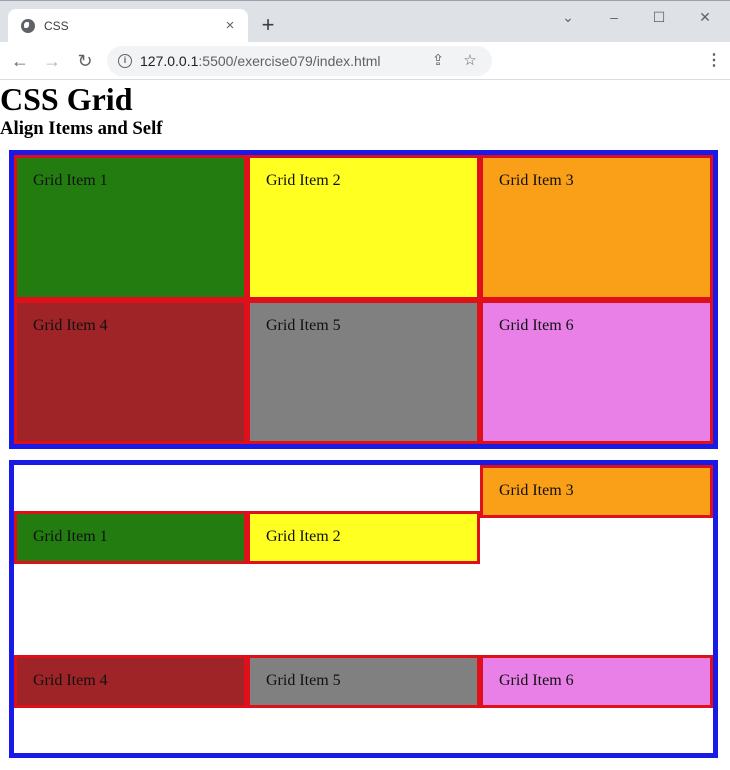  What do you see at coordinates (596, 371) in the screenshot?
I see `grid1-item-6: Grid Item 6` at bounding box center [596, 371].